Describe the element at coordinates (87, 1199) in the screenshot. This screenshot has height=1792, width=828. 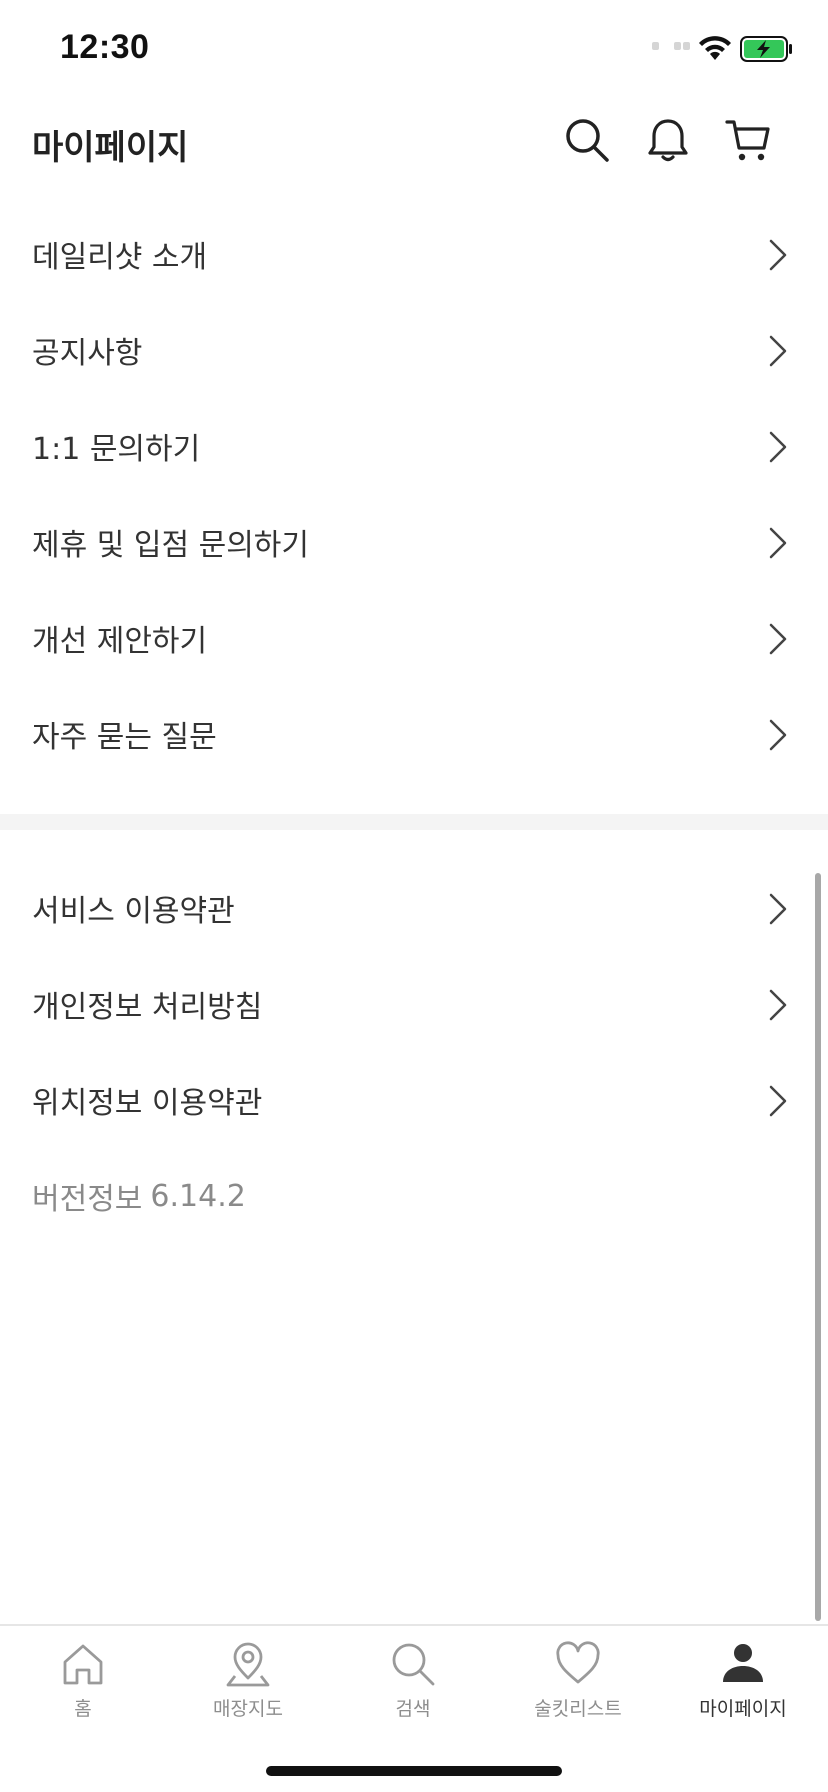
I see `version-label: 버전정보` at that location.